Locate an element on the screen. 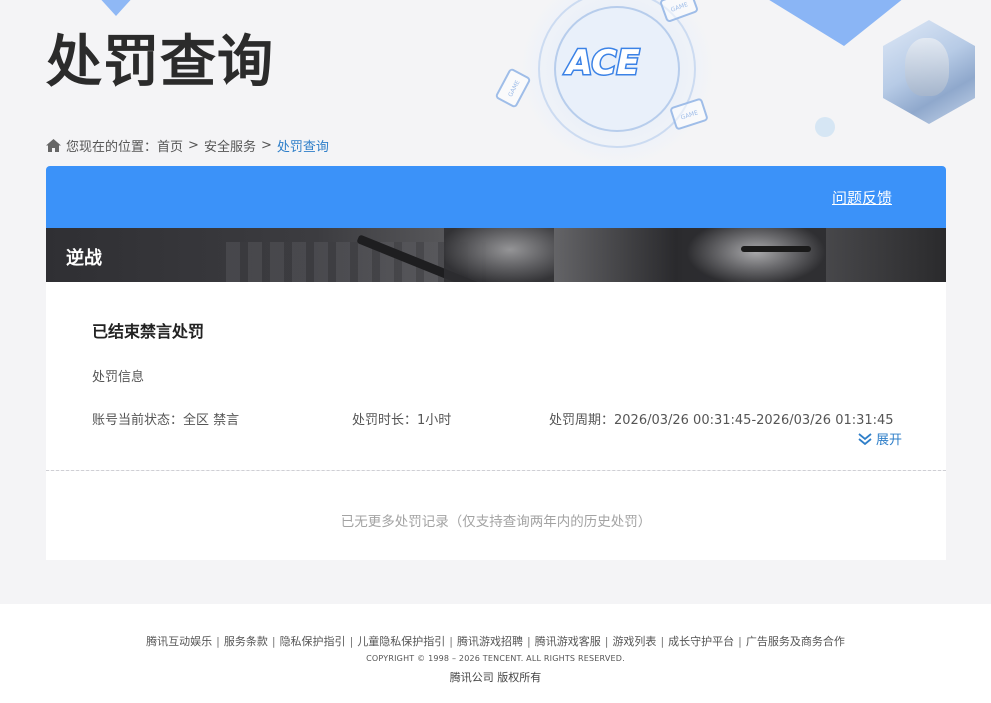 The height and width of the screenshot is (703, 991). game-banner: 逆战 is located at coordinates (496, 255).